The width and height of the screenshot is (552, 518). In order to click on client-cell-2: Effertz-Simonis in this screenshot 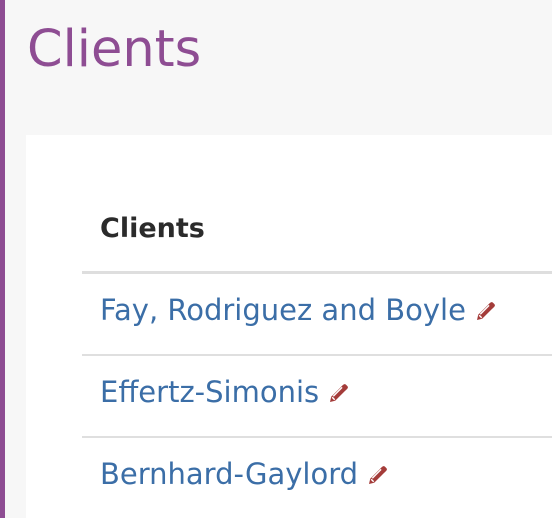, I will do `click(225, 392)`.